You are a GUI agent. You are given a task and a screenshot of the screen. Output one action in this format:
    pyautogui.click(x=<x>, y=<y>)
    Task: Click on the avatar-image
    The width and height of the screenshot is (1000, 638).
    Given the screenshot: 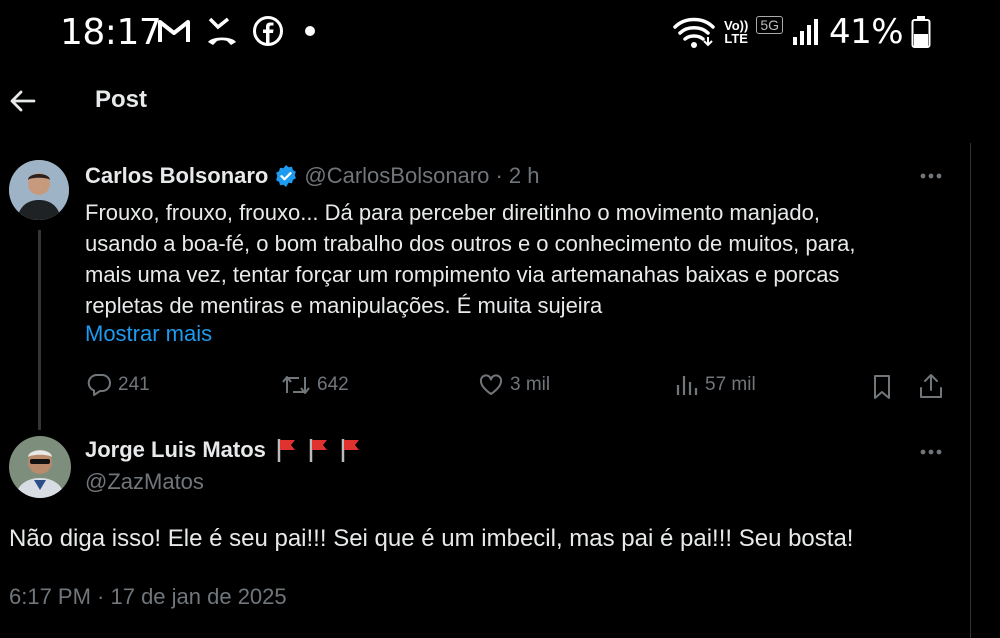 What is the action you would take?
    pyautogui.click(x=39, y=190)
    